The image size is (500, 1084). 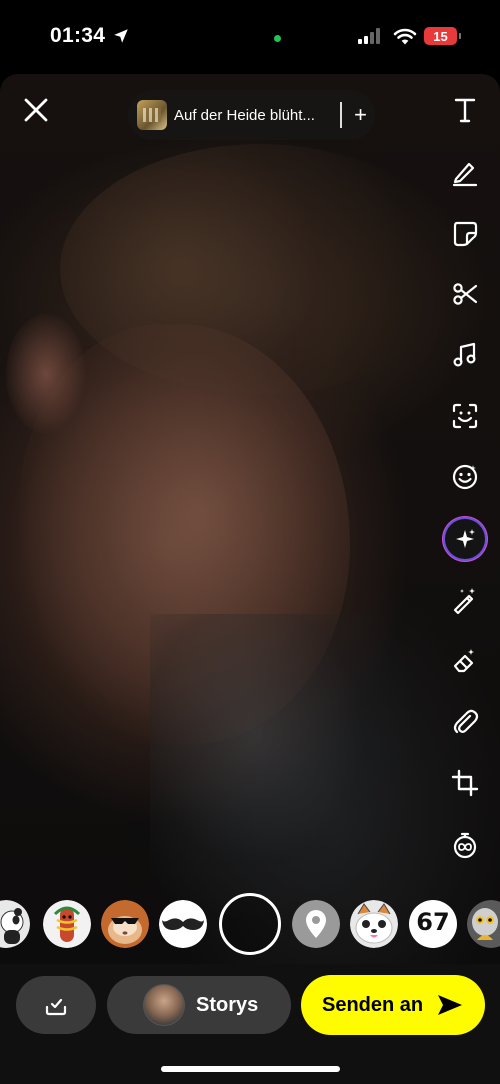 I want to click on magic-wand-tool, so click(x=465, y=600).